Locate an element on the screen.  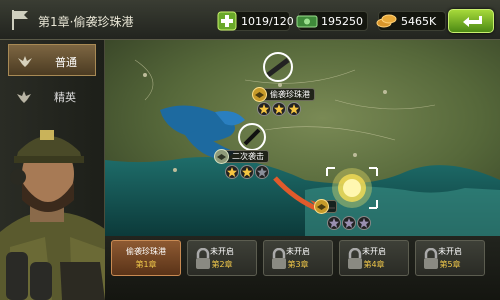
battle-3-stars is located at coordinates (349, 223).